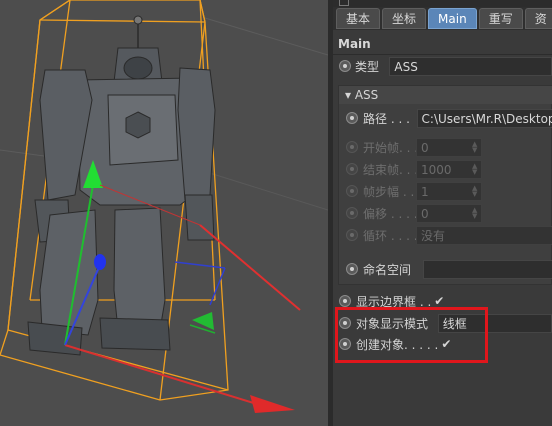 Image resolution: width=552 pixels, height=426 pixels. Describe the element at coordinates (367, 66) in the screenshot. I see `type-label: 类型` at that location.